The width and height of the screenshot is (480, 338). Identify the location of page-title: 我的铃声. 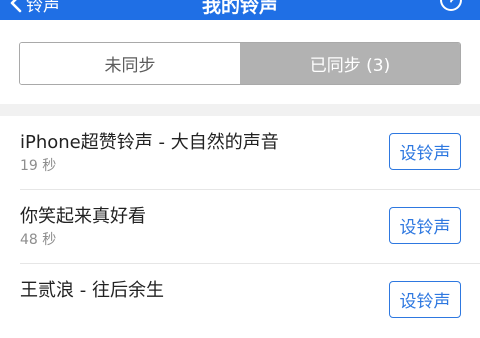
(239, 8).